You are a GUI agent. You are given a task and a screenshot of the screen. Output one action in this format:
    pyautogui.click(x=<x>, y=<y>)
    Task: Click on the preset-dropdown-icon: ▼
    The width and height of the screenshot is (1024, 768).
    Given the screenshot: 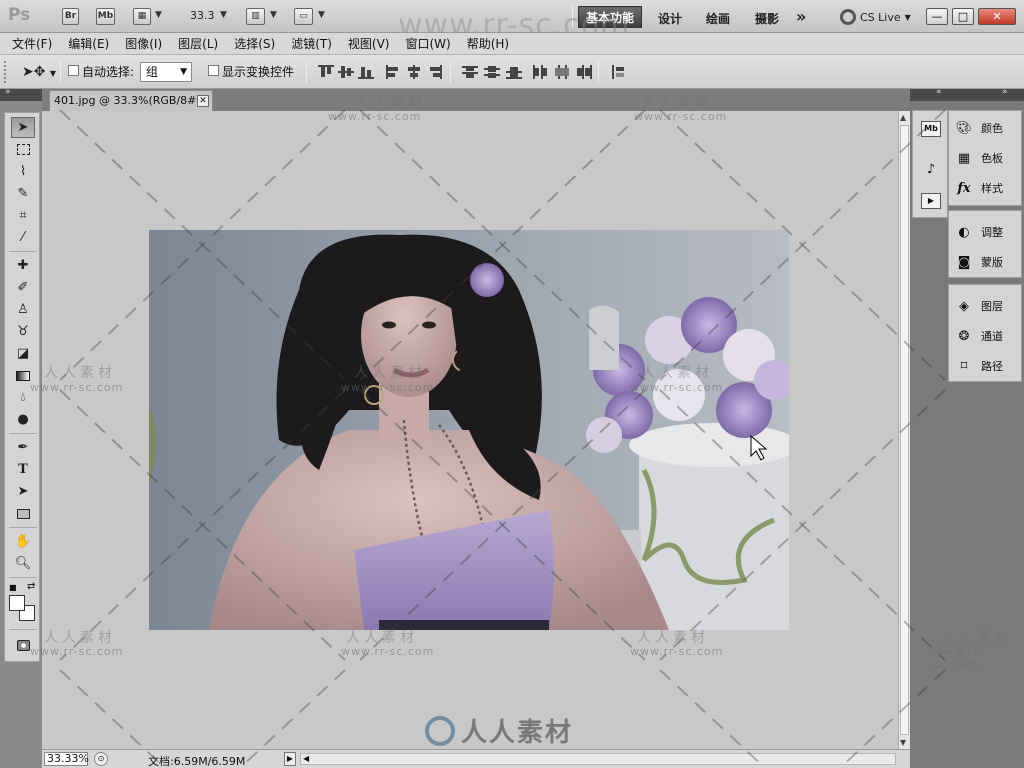 What is the action you would take?
    pyautogui.click(x=53, y=73)
    